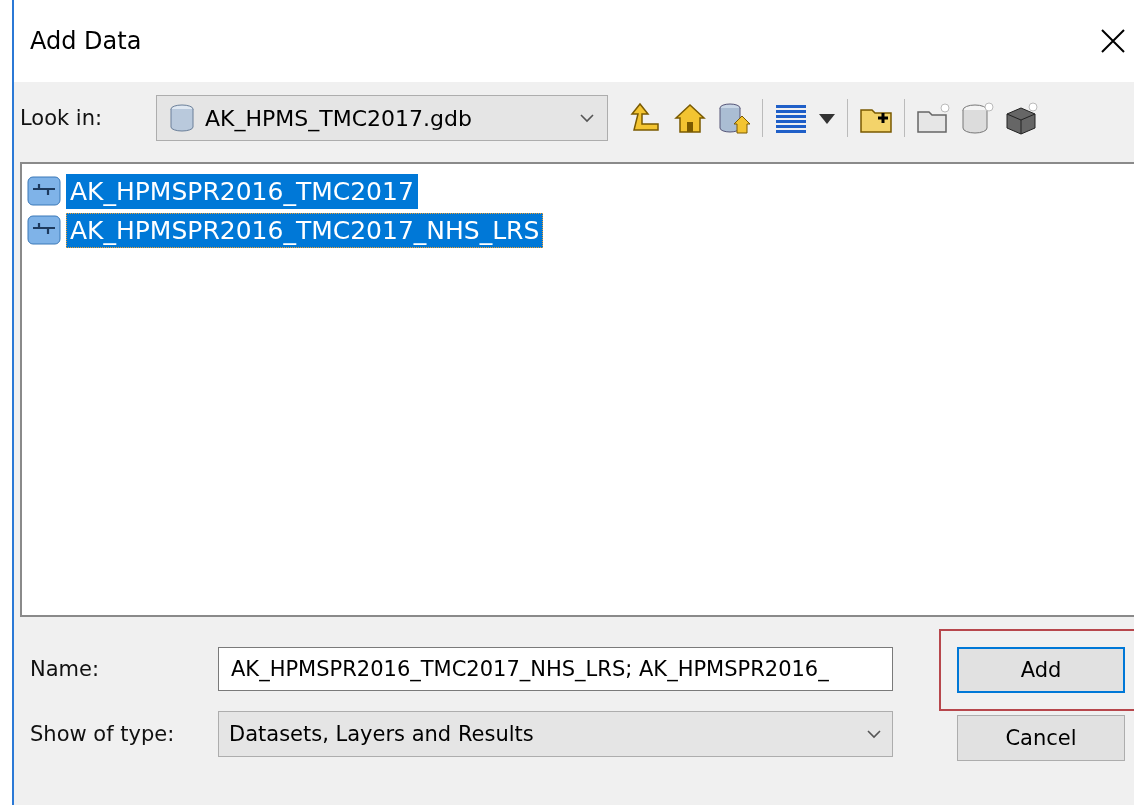  What do you see at coordinates (1113, 41) in the screenshot?
I see `close-icon` at bounding box center [1113, 41].